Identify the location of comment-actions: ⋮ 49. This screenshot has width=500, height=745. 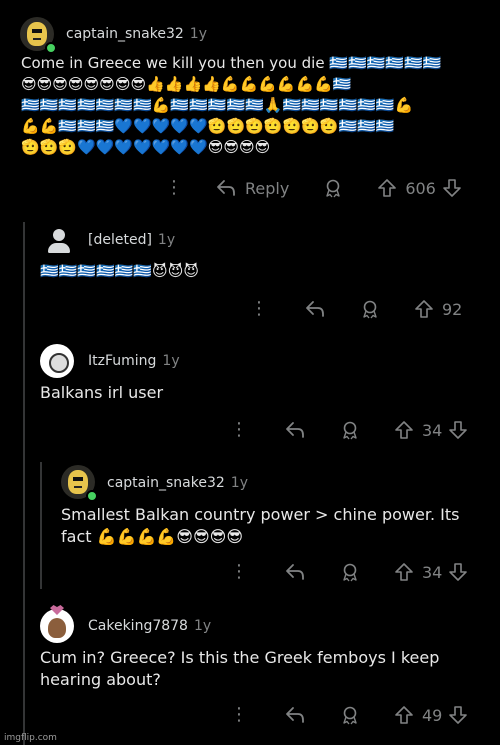
(349, 715).